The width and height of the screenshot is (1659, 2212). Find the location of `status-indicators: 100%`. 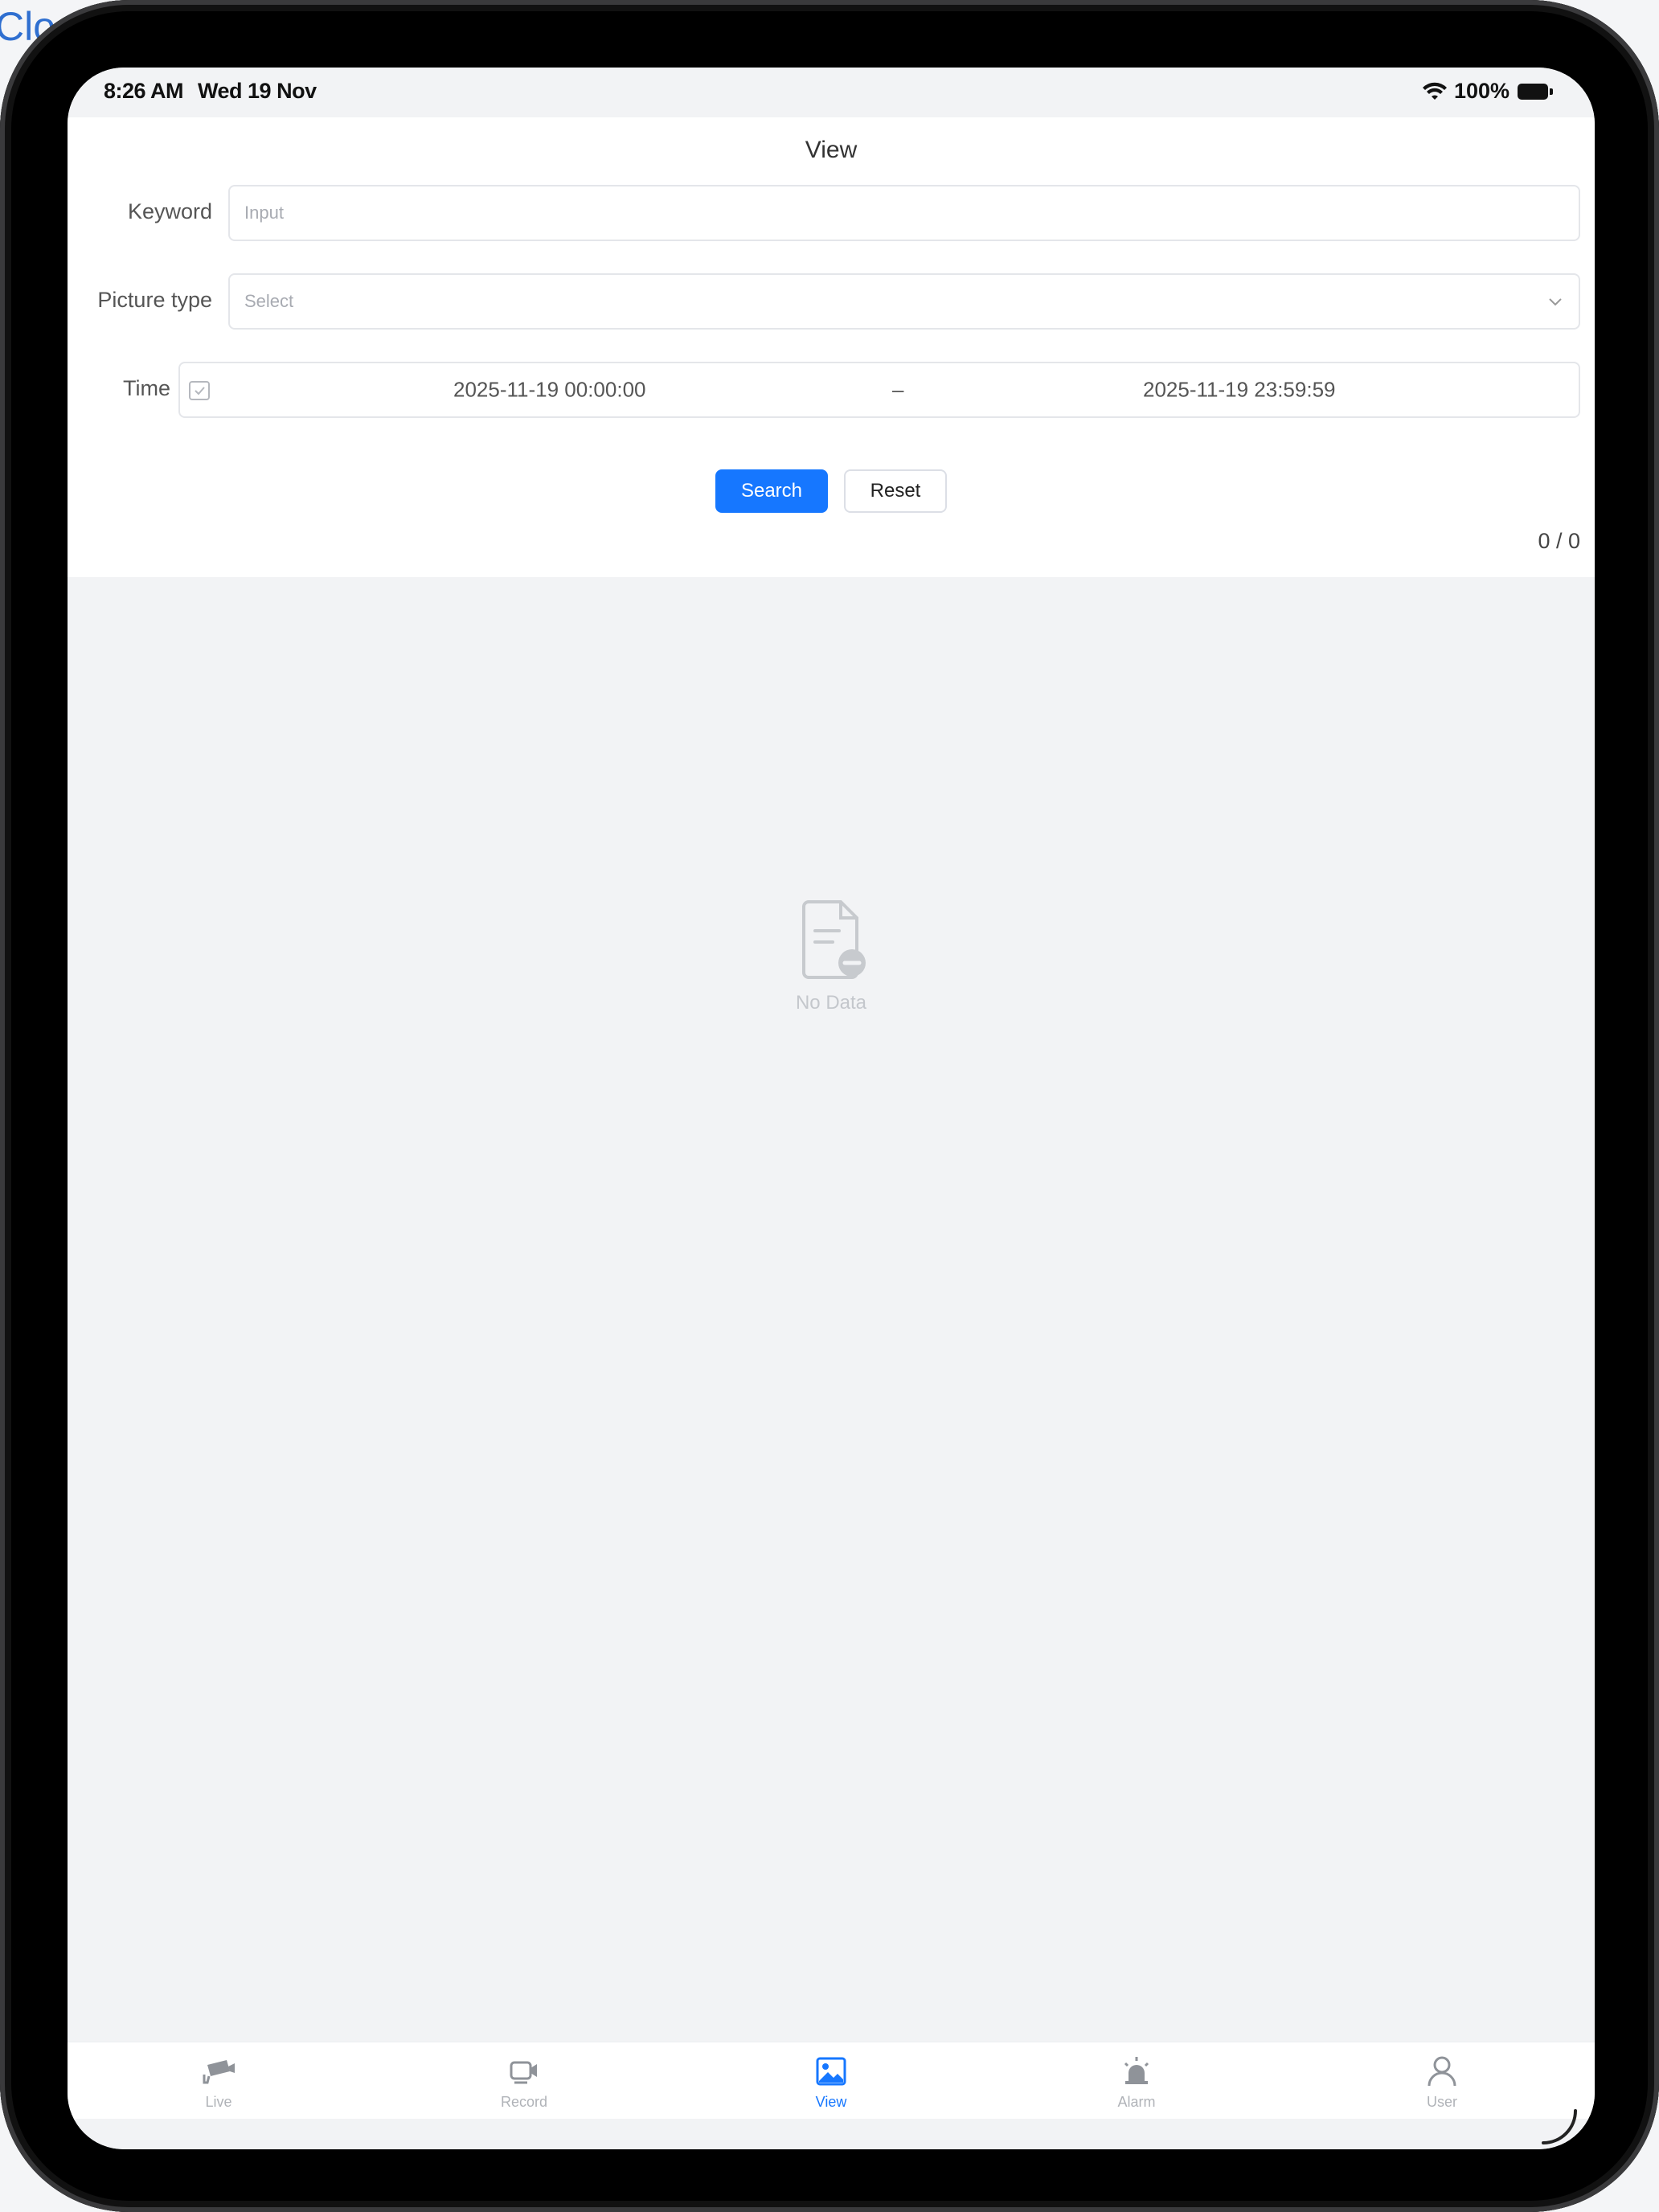

status-indicators: 100% is located at coordinates (1487, 91).